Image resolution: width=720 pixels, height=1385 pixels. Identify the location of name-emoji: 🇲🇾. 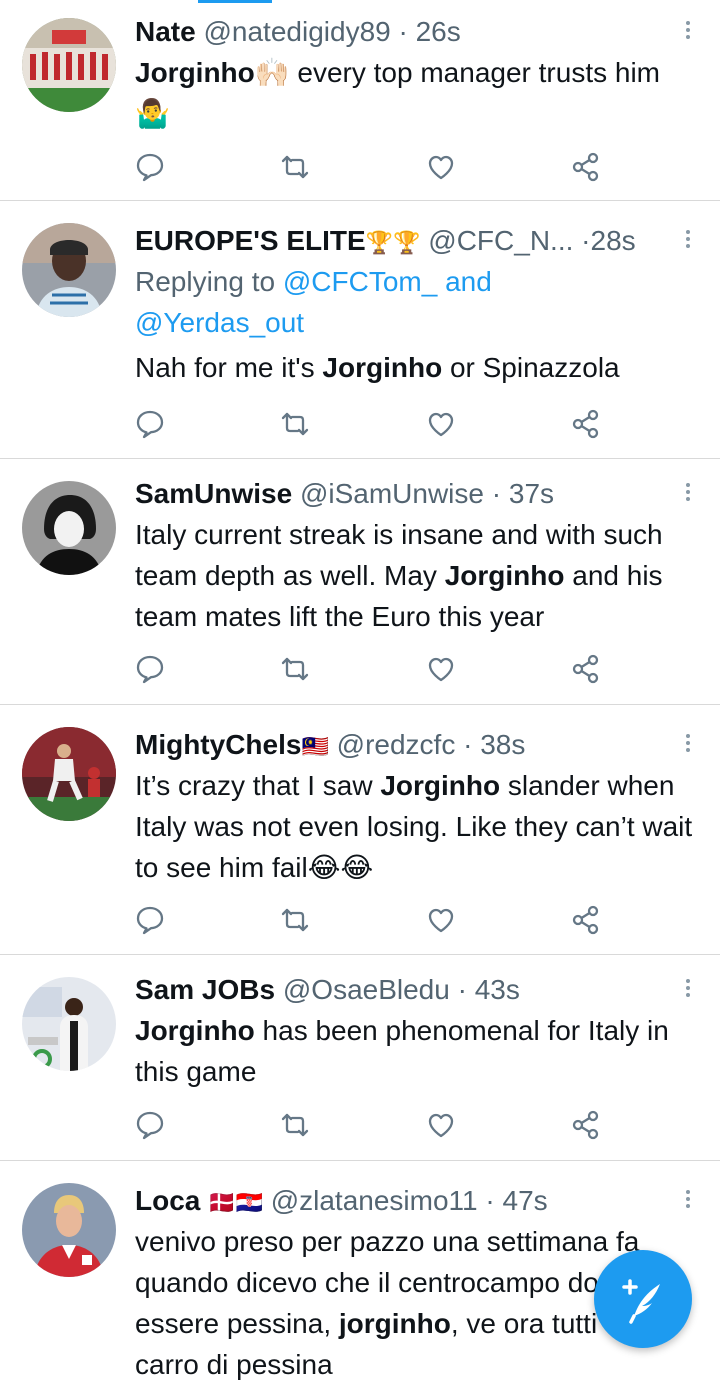
(315, 746).